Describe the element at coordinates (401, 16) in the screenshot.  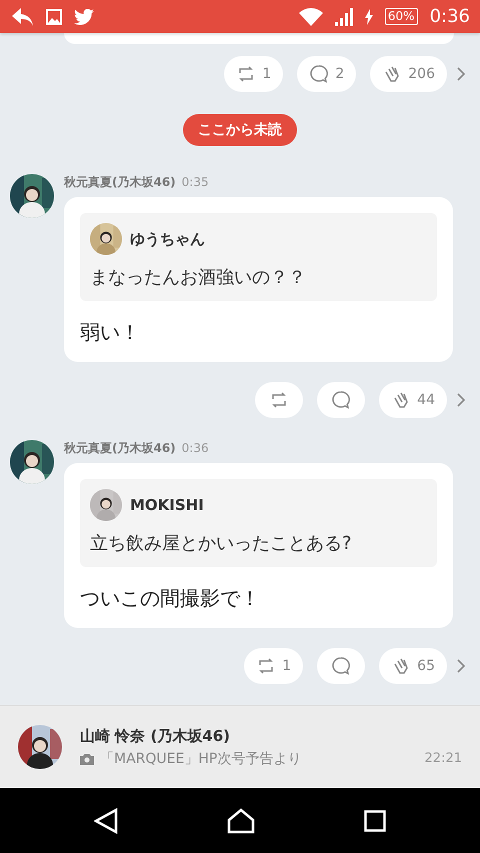
I see `battery-level: 60%` at that location.